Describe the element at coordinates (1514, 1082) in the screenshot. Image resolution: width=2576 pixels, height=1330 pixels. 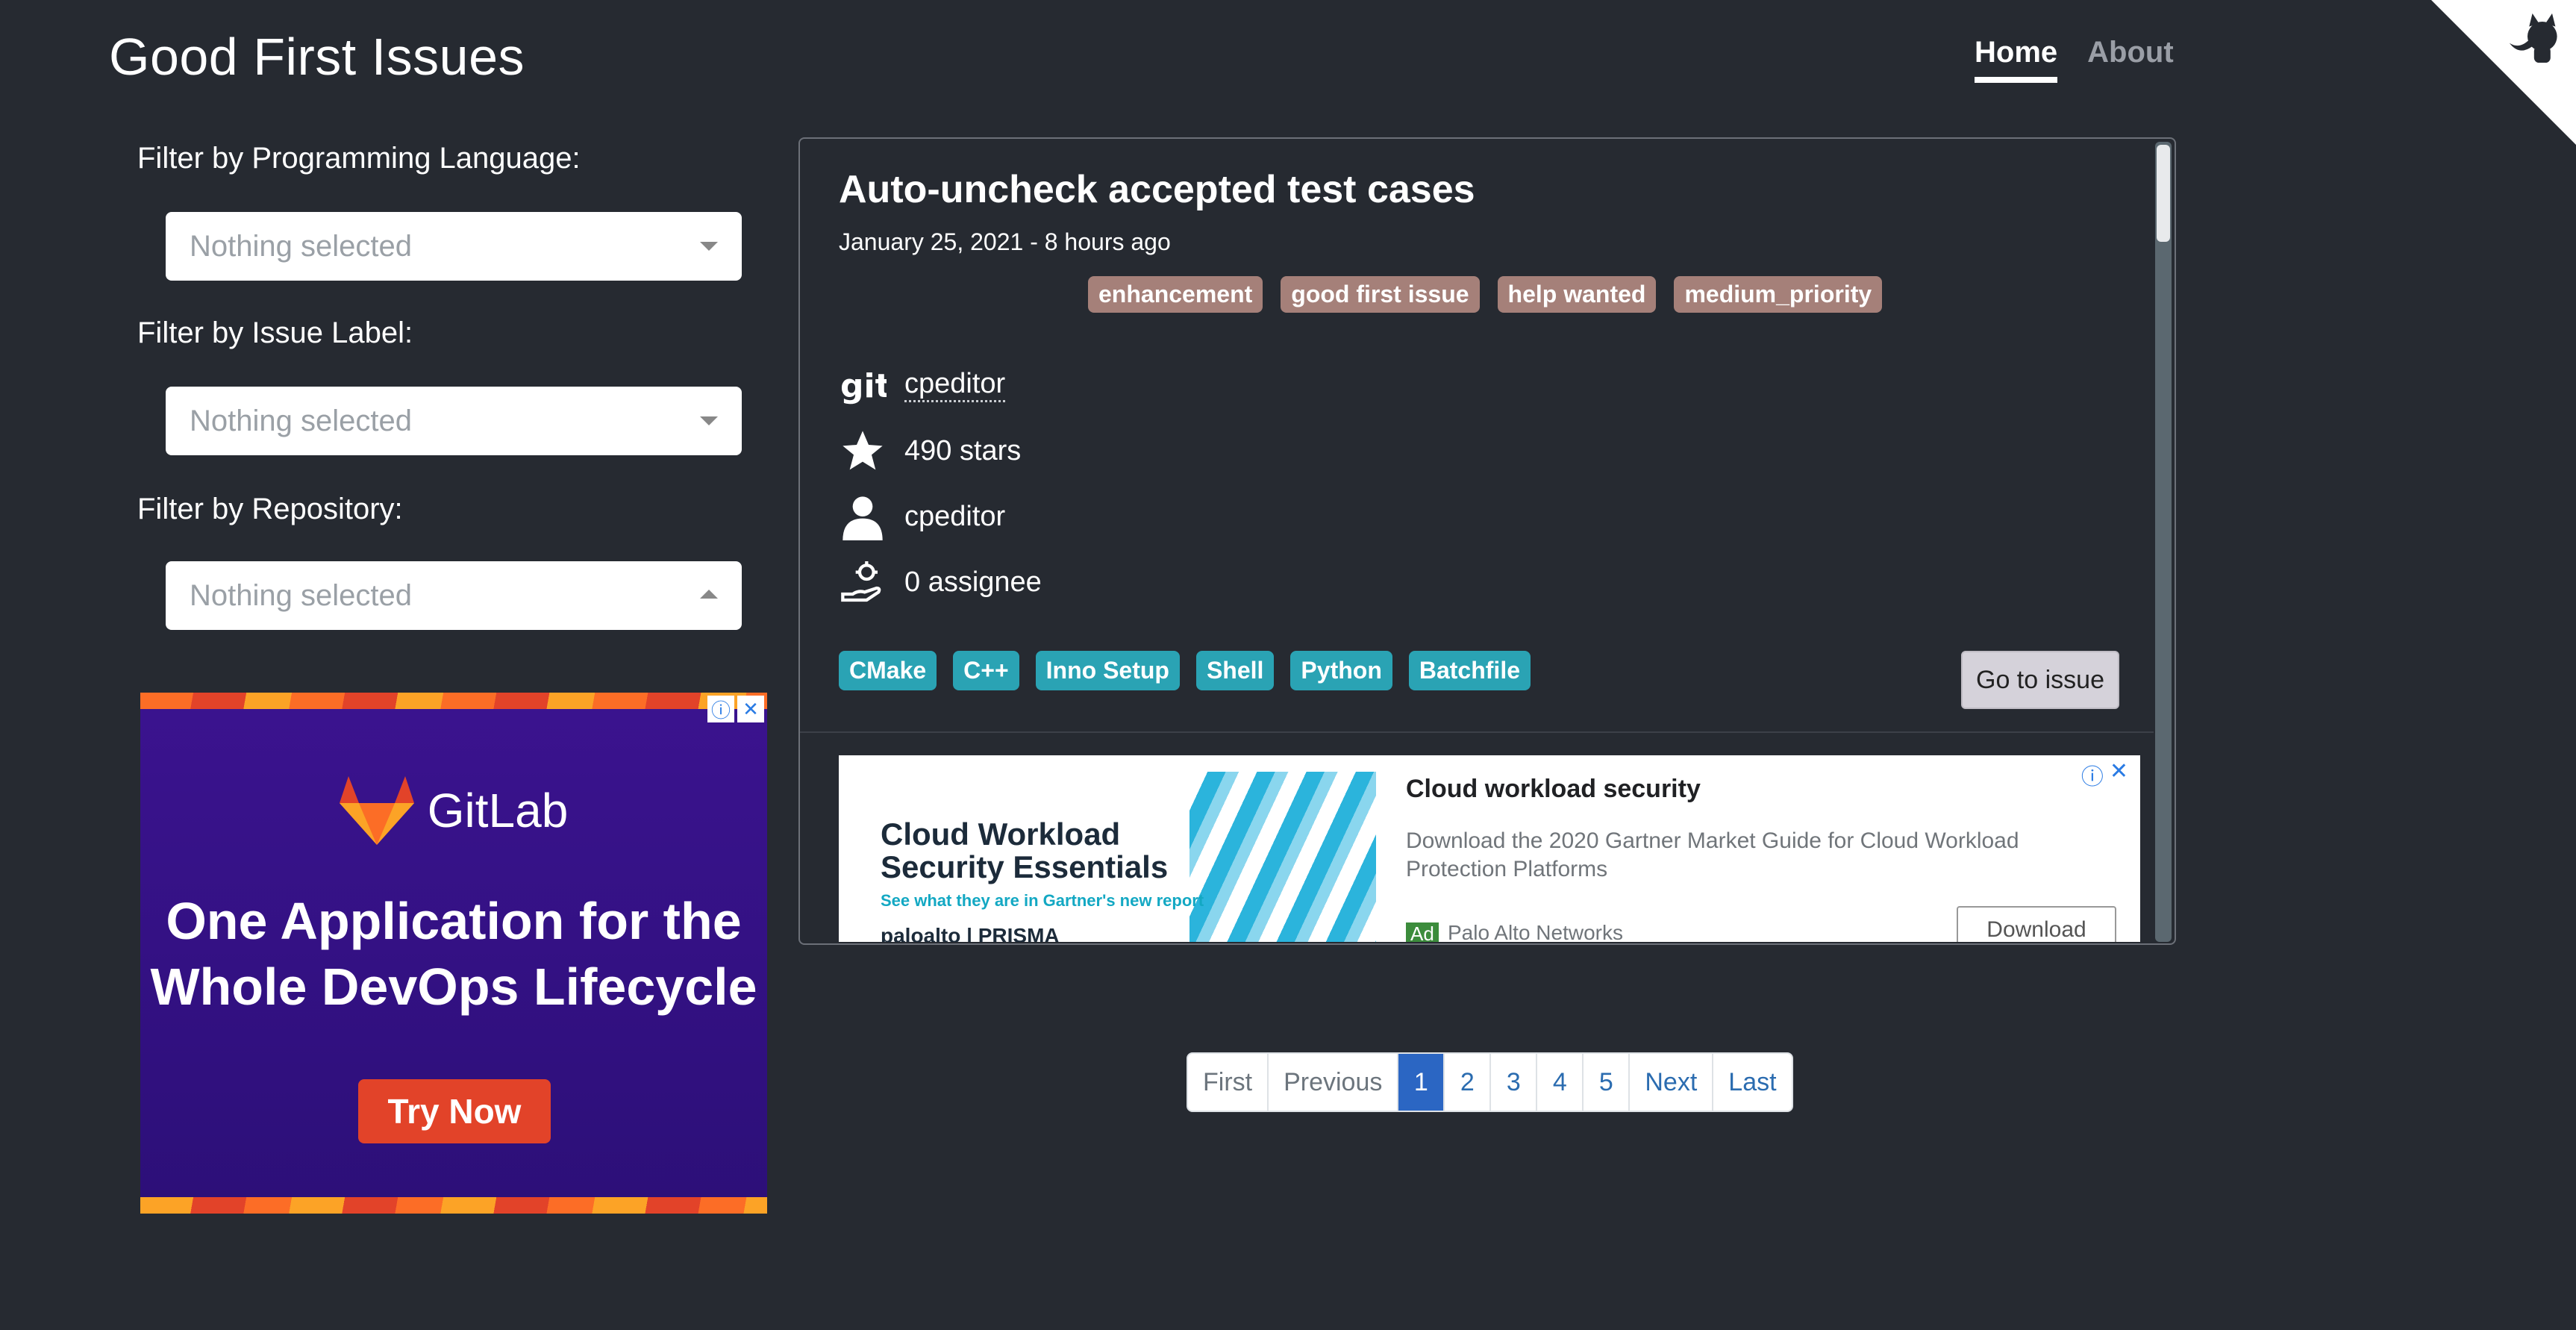
I see `page-3: 3` at that location.